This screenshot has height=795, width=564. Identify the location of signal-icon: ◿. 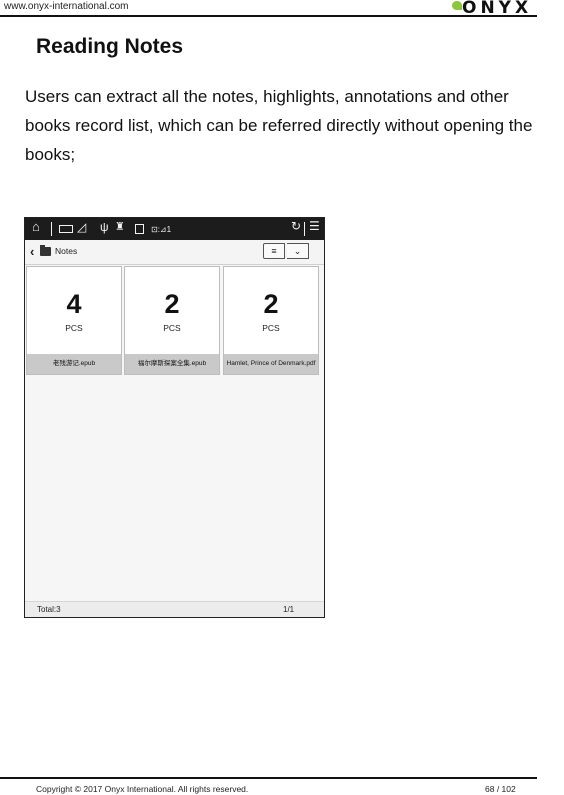
(82, 227).